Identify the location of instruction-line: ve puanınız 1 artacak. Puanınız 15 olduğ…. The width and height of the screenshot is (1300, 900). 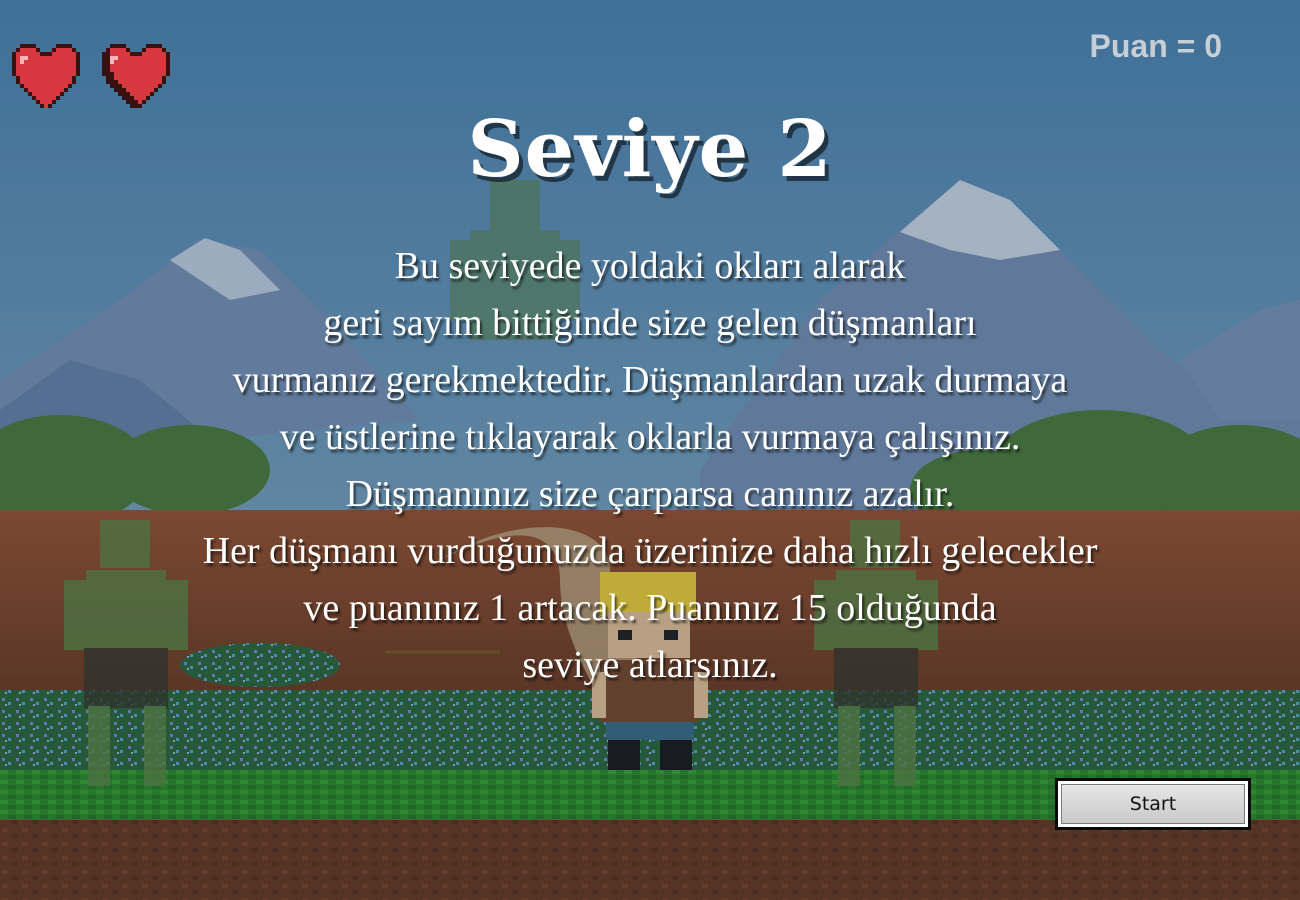
(650, 608).